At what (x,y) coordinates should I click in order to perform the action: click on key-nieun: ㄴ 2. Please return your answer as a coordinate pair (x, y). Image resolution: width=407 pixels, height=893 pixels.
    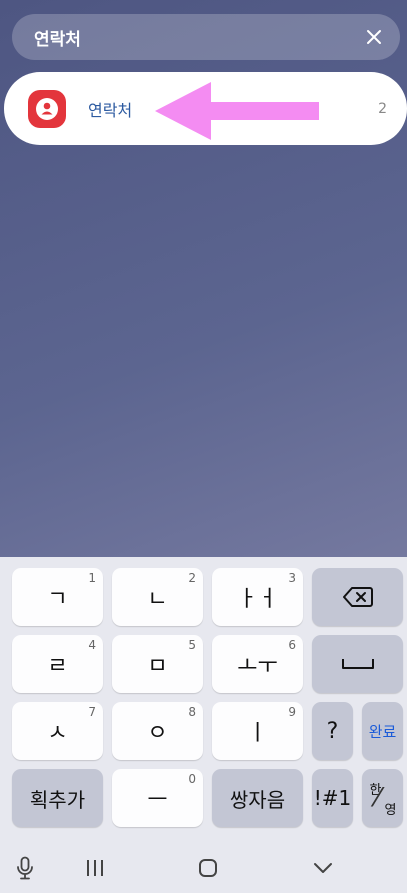
    Looking at the image, I should click on (157, 597).